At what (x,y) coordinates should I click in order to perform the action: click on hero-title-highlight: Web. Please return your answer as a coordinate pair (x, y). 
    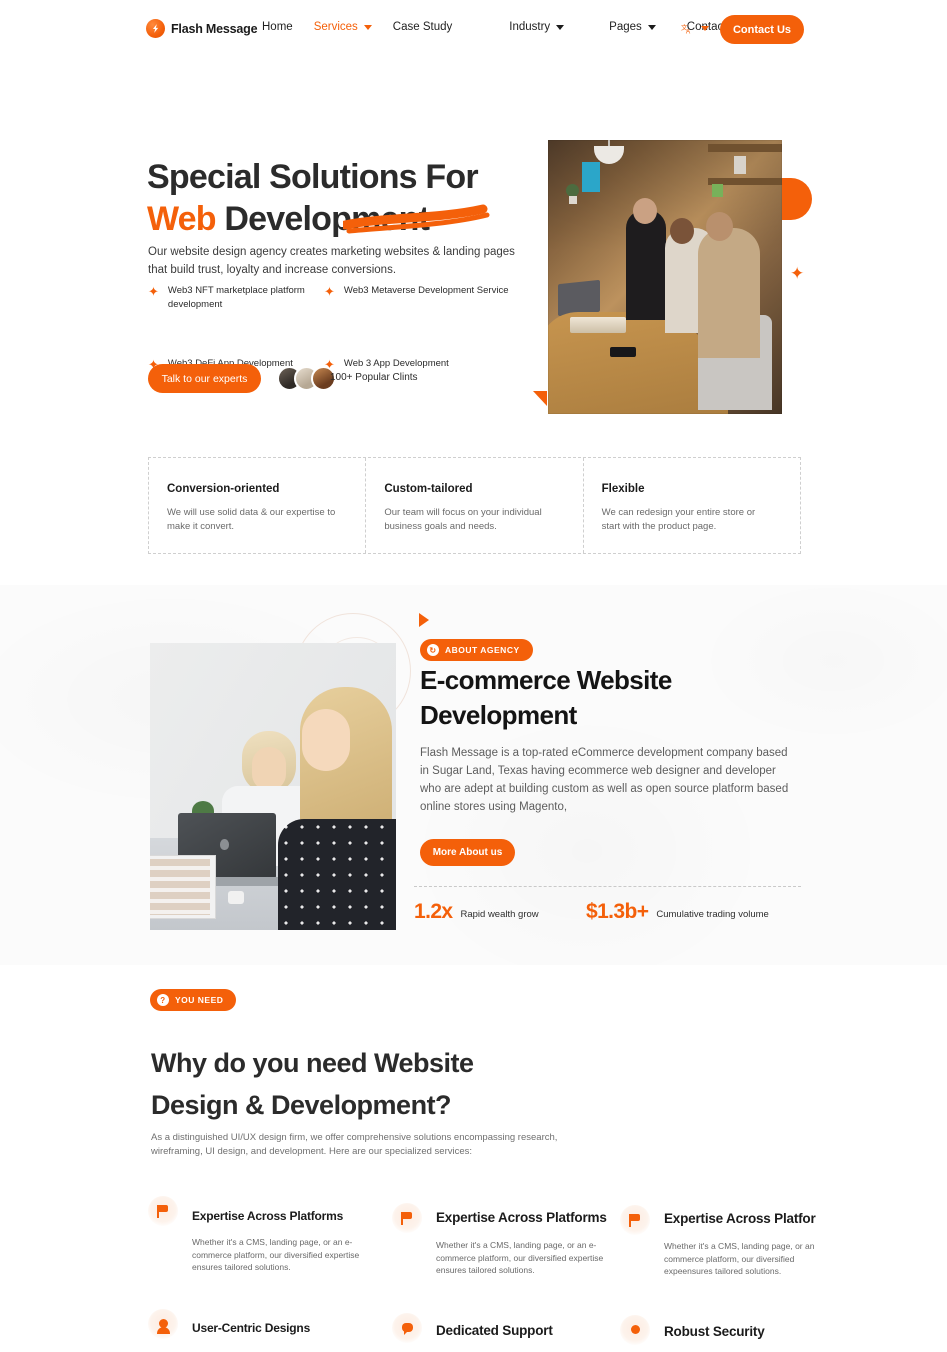
    Looking at the image, I should click on (182, 219).